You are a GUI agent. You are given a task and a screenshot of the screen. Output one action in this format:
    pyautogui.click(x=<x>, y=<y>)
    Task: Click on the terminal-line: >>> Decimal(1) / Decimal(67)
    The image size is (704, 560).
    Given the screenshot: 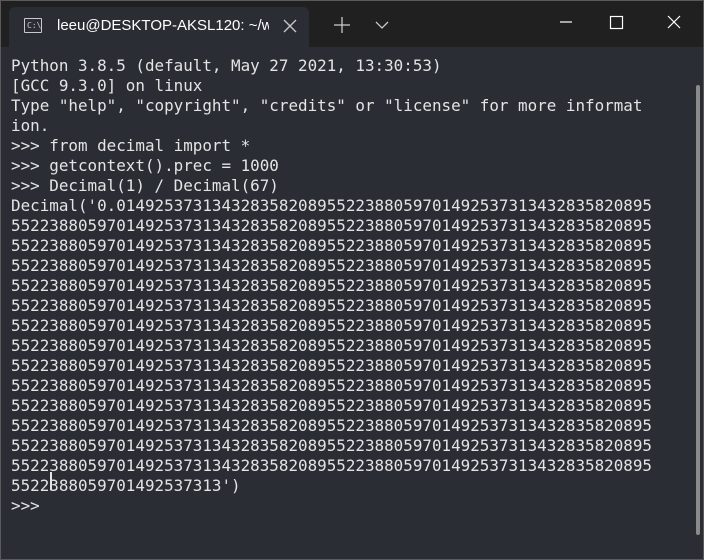 What is the action you would take?
    pyautogui.click(x=145, y=185)
    